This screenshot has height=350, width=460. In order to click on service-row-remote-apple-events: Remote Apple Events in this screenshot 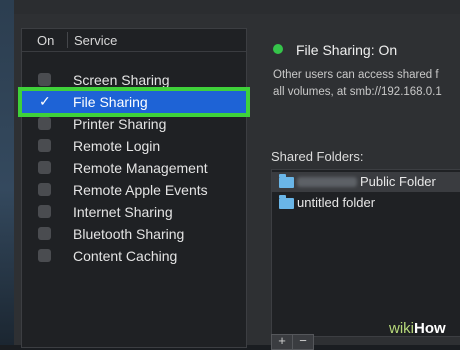, I will do `click(134, 190)`.